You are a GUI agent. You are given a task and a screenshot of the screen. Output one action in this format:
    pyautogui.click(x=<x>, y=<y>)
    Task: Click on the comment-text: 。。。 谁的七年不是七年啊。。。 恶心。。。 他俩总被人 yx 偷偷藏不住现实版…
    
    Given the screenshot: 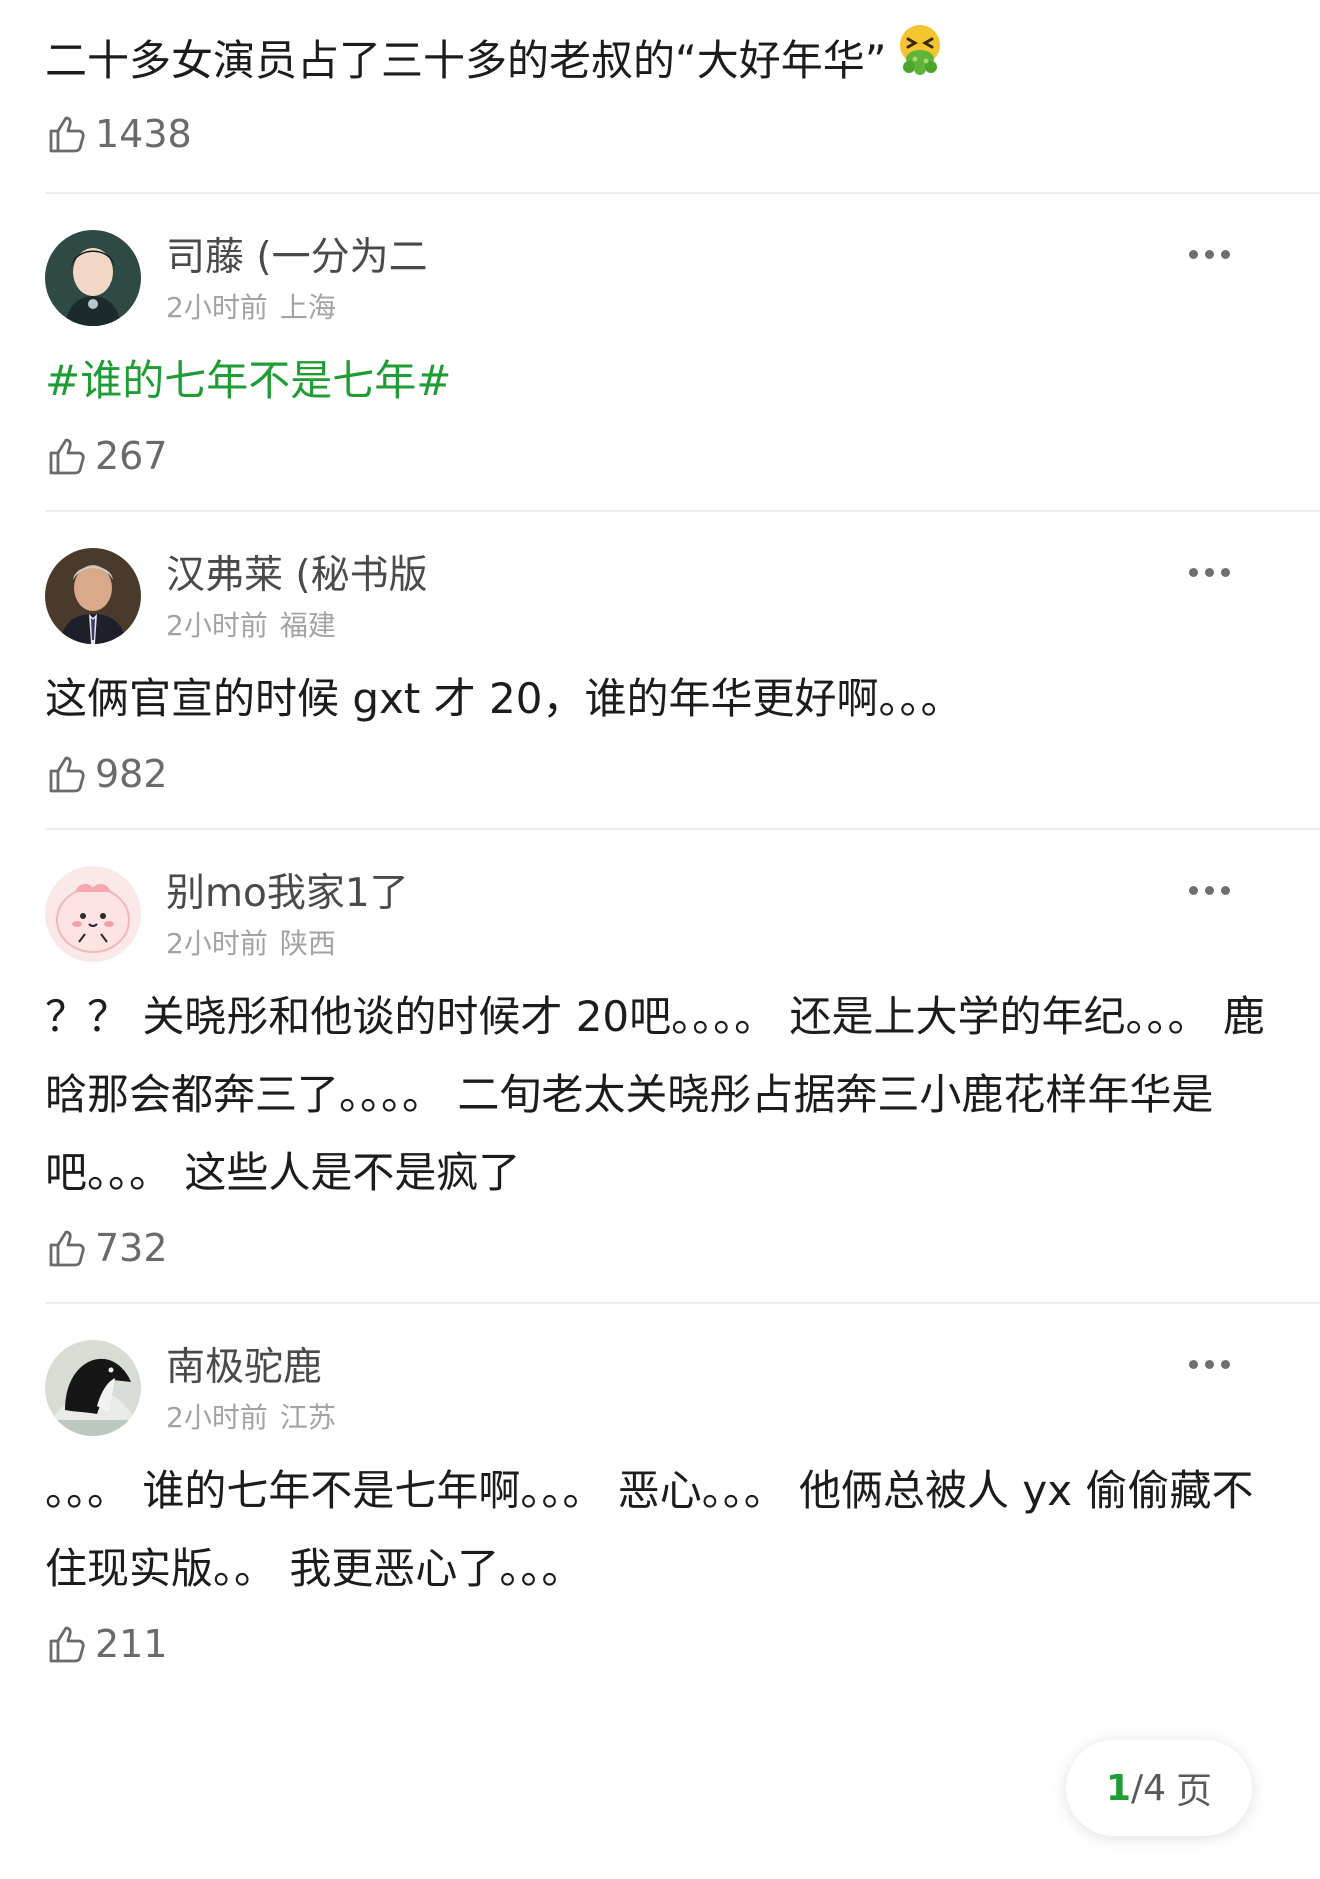 What is the action you would take?
    pyautogui.click(x=649, y=1529)
    